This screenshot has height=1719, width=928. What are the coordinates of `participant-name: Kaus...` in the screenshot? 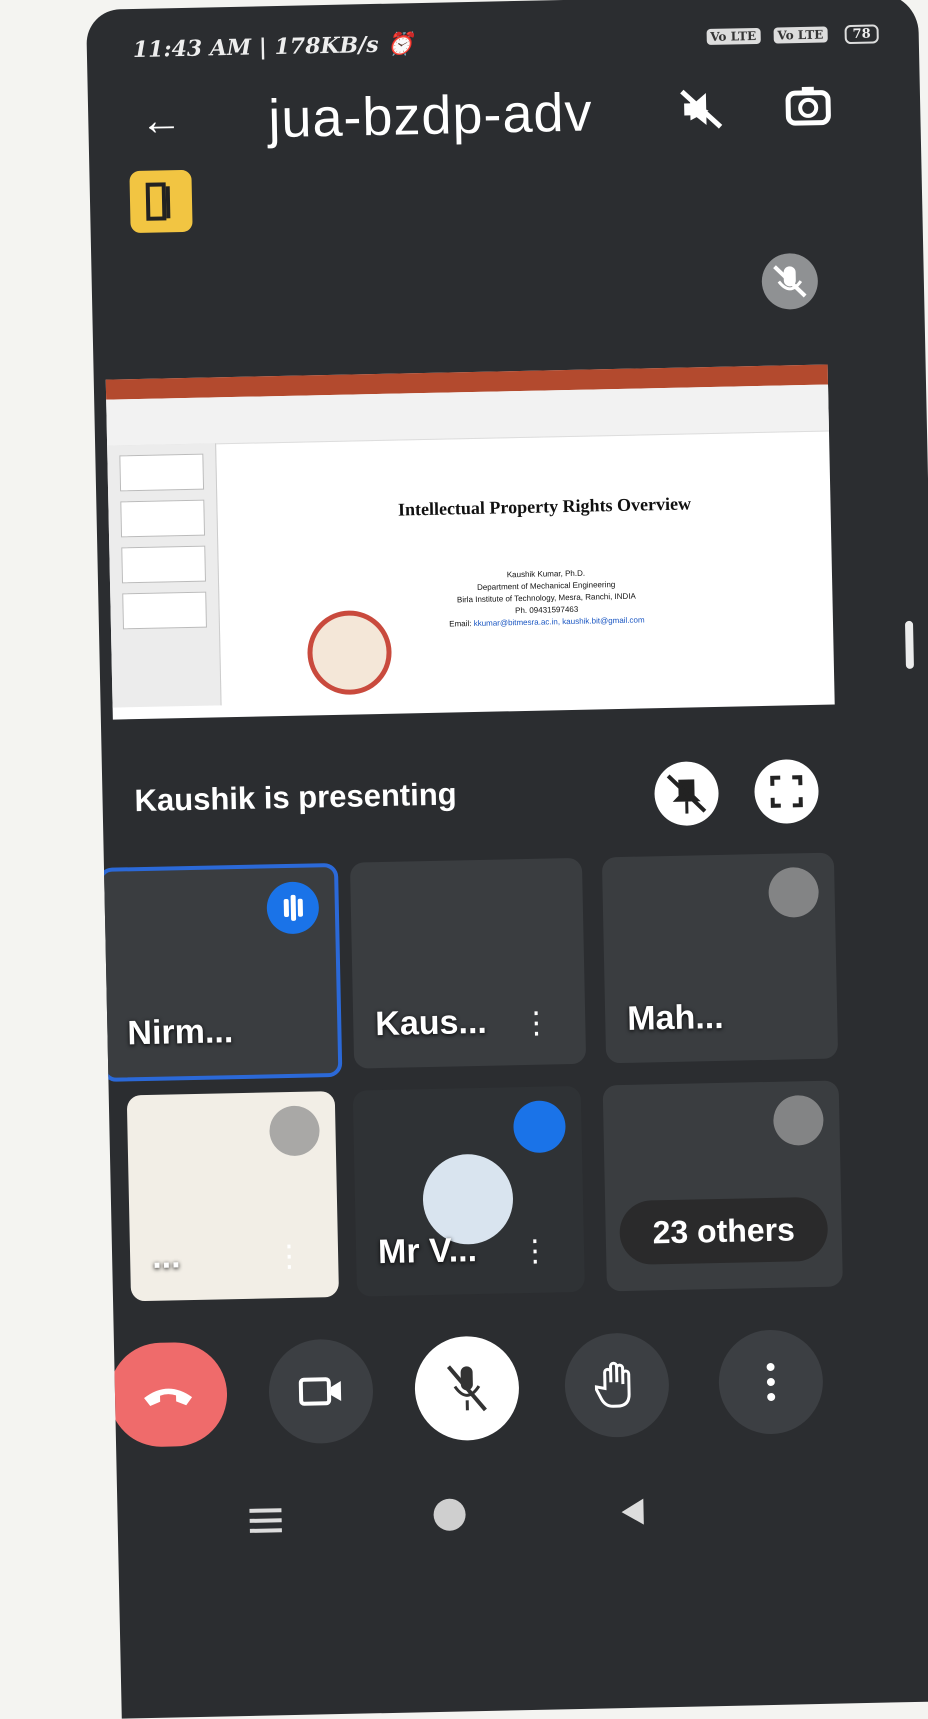 It's located at (431, 1023).